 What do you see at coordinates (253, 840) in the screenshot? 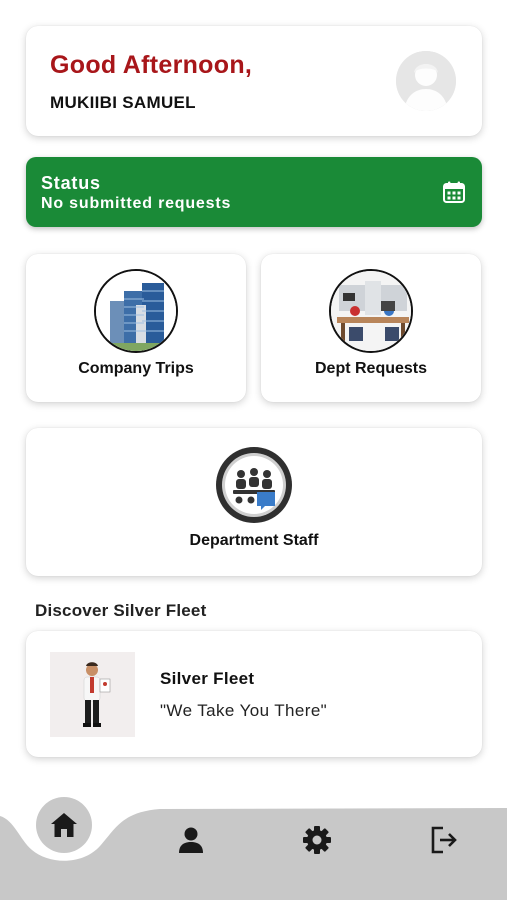
I see `bottom-nav` at bounding box center [253, 840].